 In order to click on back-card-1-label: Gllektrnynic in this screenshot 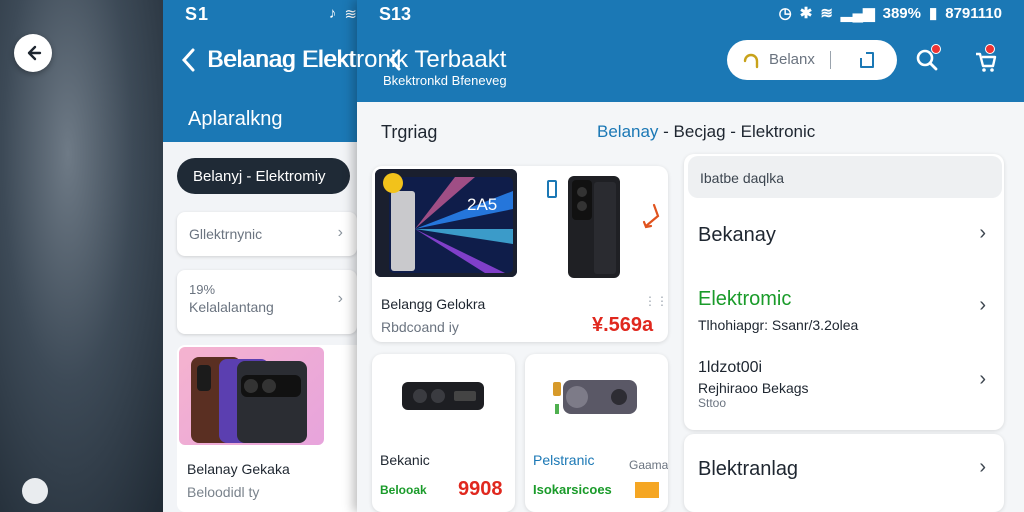, I will do `click(226, 234)`.